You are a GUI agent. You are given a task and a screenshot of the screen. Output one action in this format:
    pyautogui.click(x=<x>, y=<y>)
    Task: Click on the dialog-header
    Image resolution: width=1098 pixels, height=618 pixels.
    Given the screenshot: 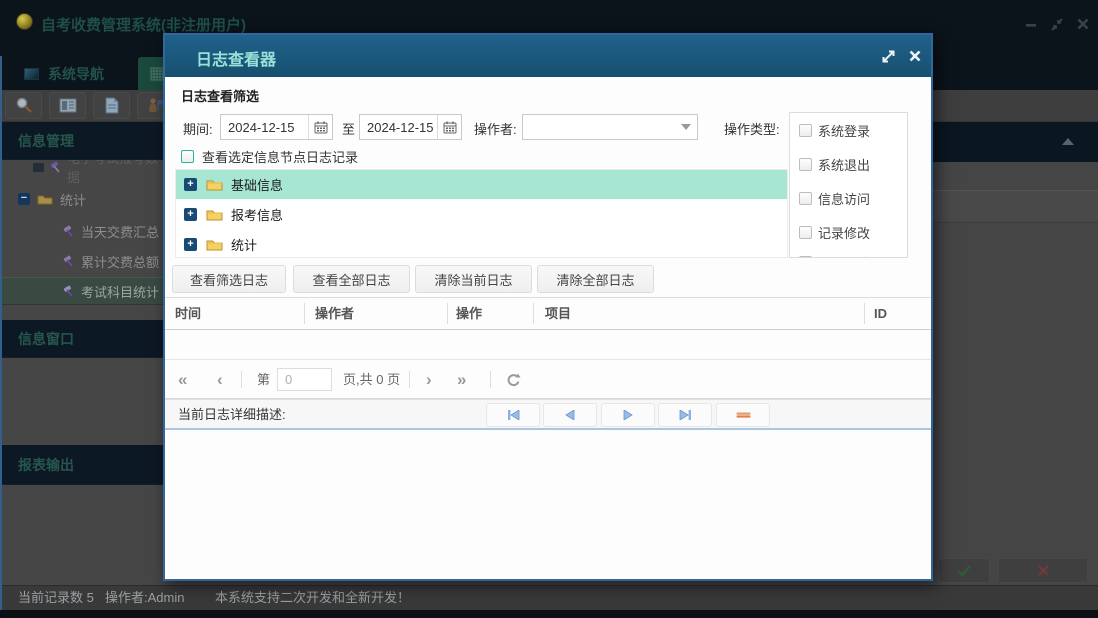 What is the action you would take?
    pyautogui.click(x=548, y=56)
    